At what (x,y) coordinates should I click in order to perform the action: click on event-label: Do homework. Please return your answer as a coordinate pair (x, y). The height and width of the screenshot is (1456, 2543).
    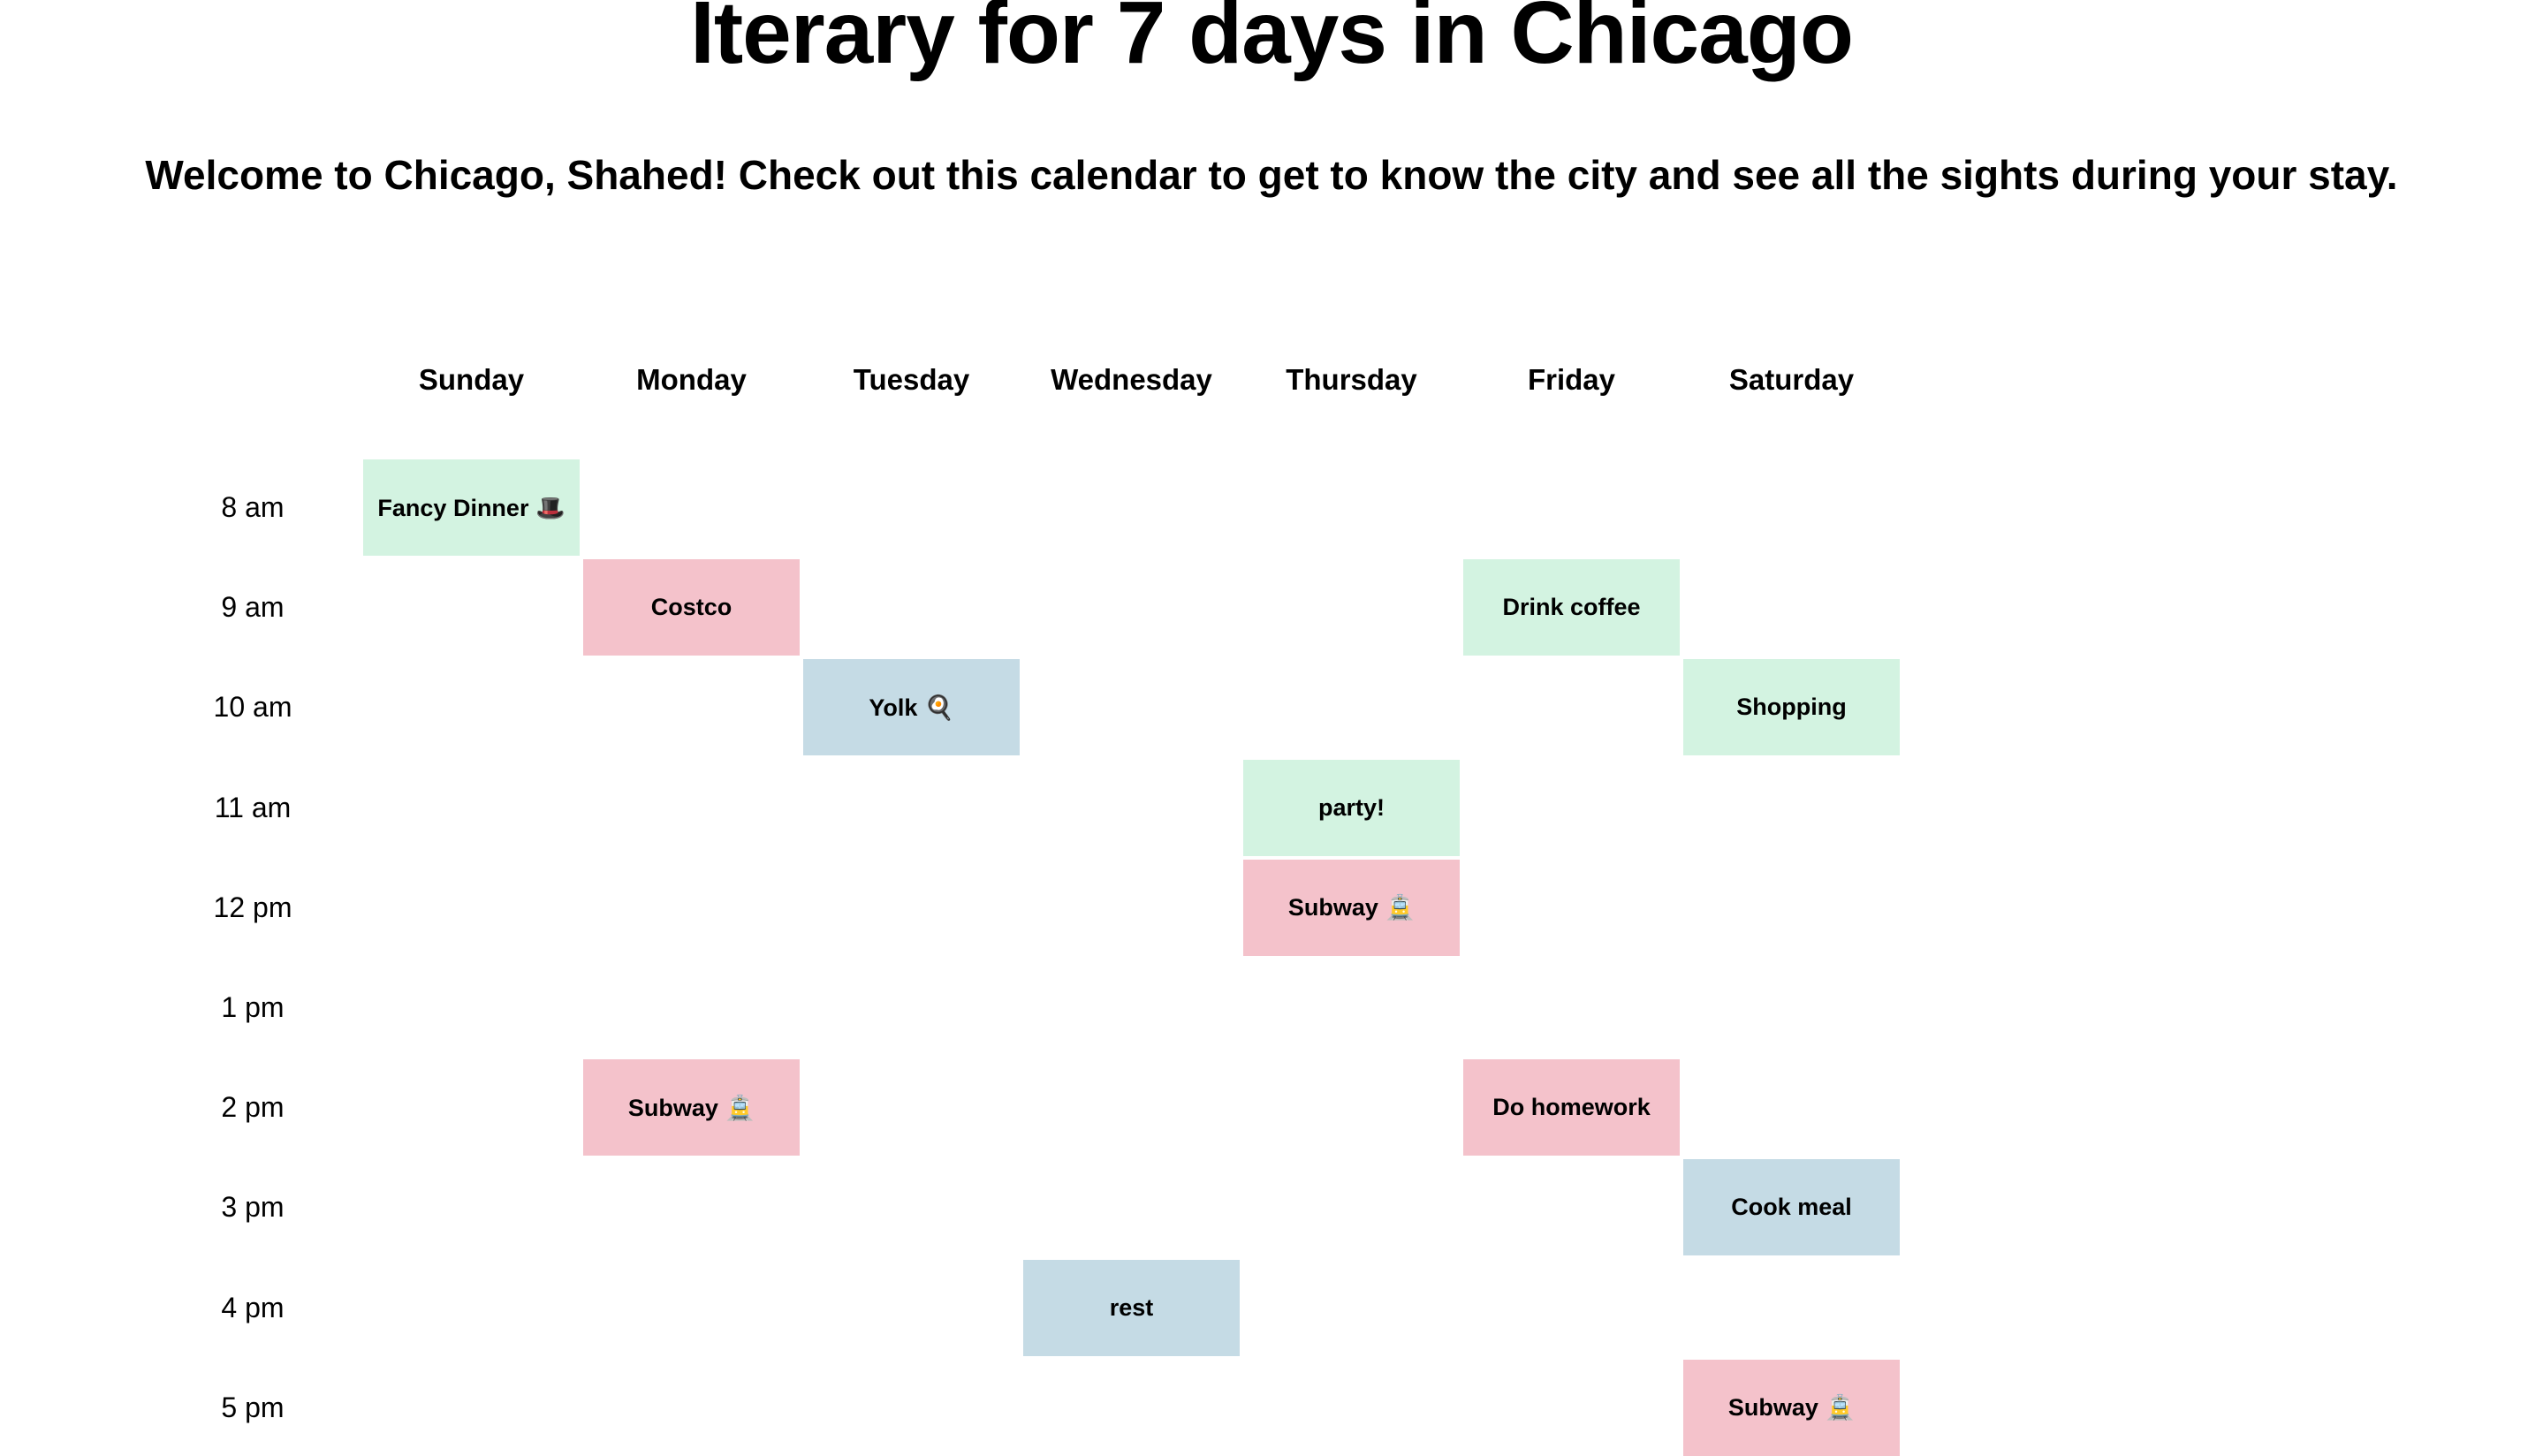
    Looking at the image, I should click on (1571, 1107).